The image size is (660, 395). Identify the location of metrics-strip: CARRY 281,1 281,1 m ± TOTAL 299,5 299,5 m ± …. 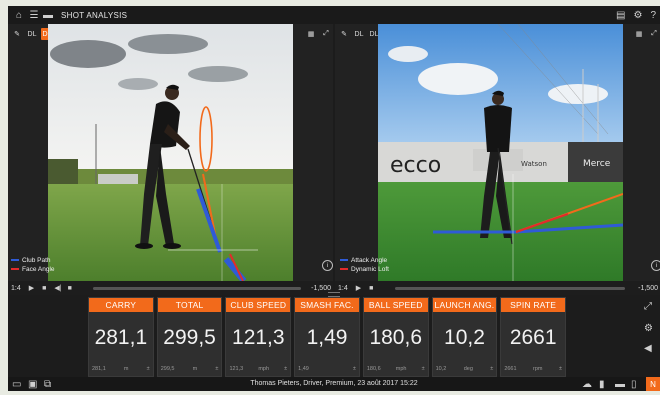
(327, 337).